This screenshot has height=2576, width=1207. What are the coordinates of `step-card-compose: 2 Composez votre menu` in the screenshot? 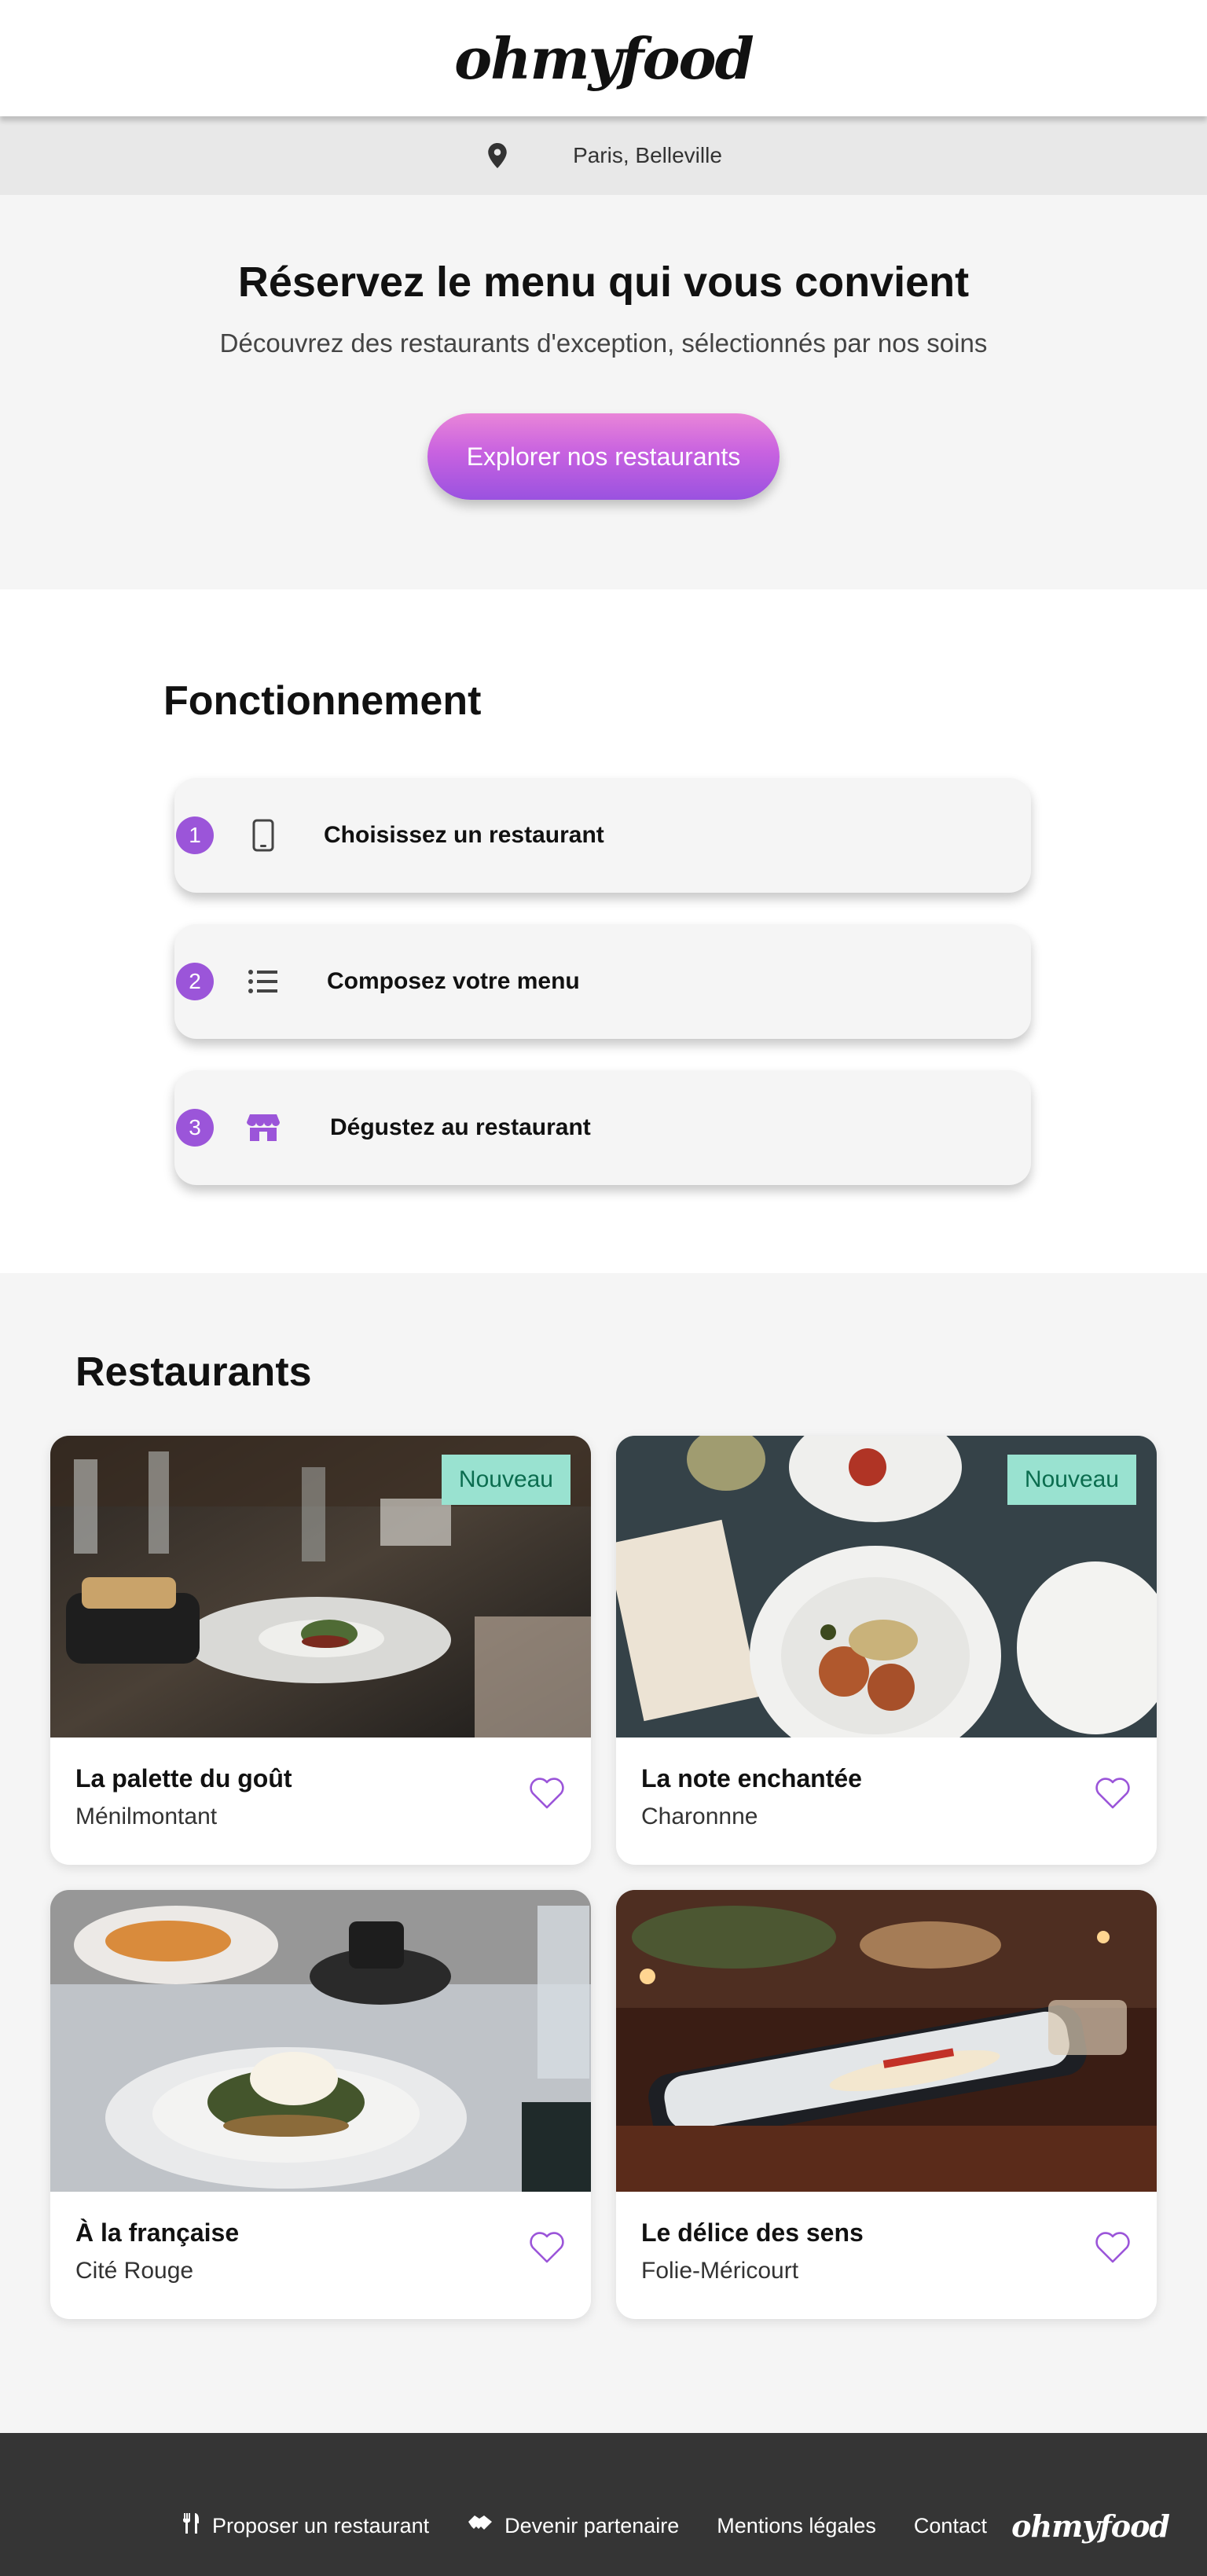 It's located at (602, 981).